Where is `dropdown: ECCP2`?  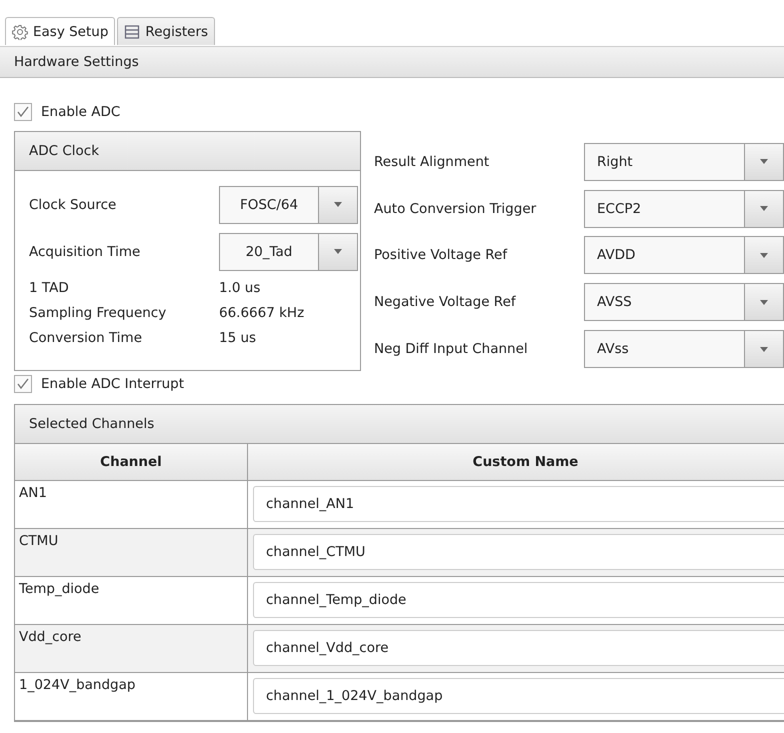
dropdown: ECCP2 is located at coordinates (684, 209).